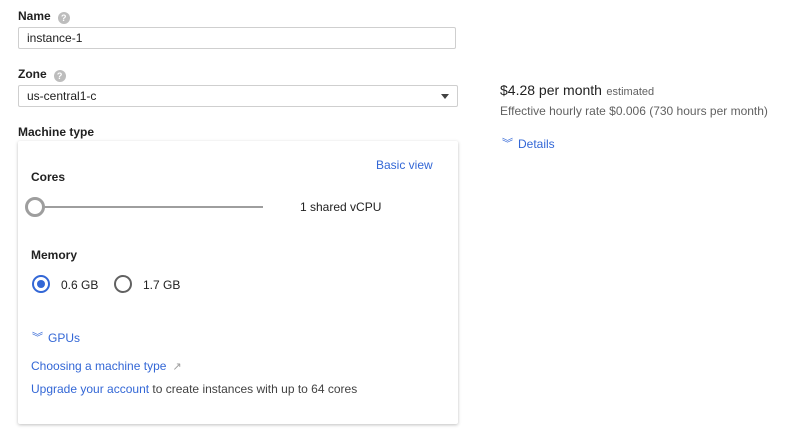 The height and width of the screenshot is (435, 791). Describe the element at coordinates (56, 132) in the screenshot. I see `machine-type-label: Machine type` at that location.